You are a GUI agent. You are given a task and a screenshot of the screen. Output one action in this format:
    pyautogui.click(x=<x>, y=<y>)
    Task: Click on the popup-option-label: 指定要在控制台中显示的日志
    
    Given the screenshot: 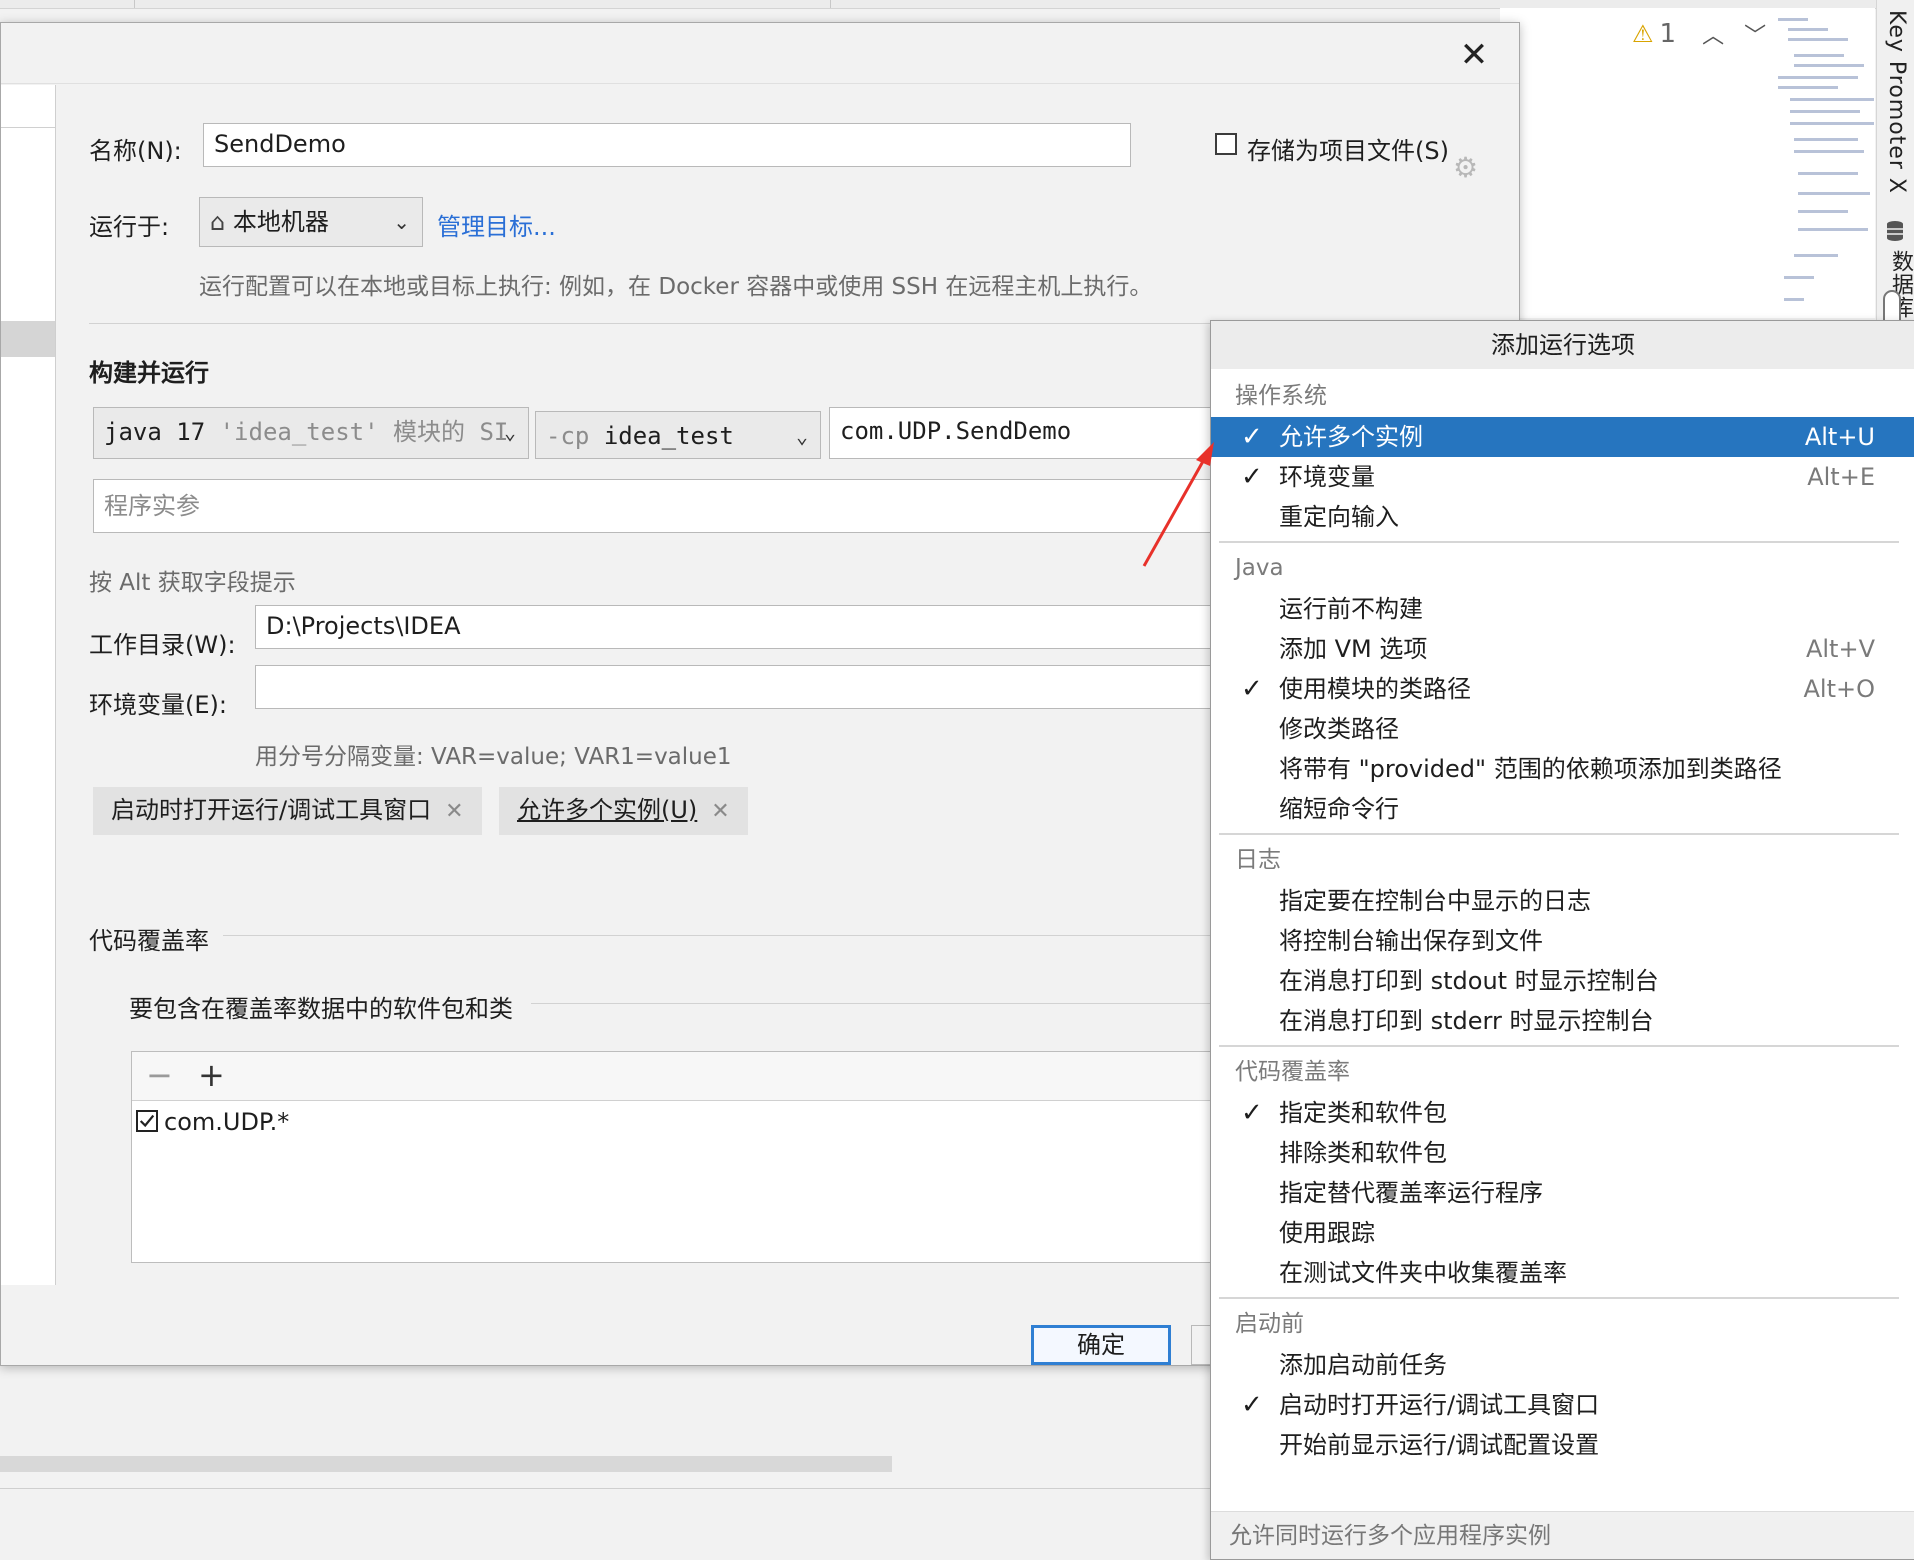 What is the action you would take?
    pyautogui.click(x=1435, y=901)
    